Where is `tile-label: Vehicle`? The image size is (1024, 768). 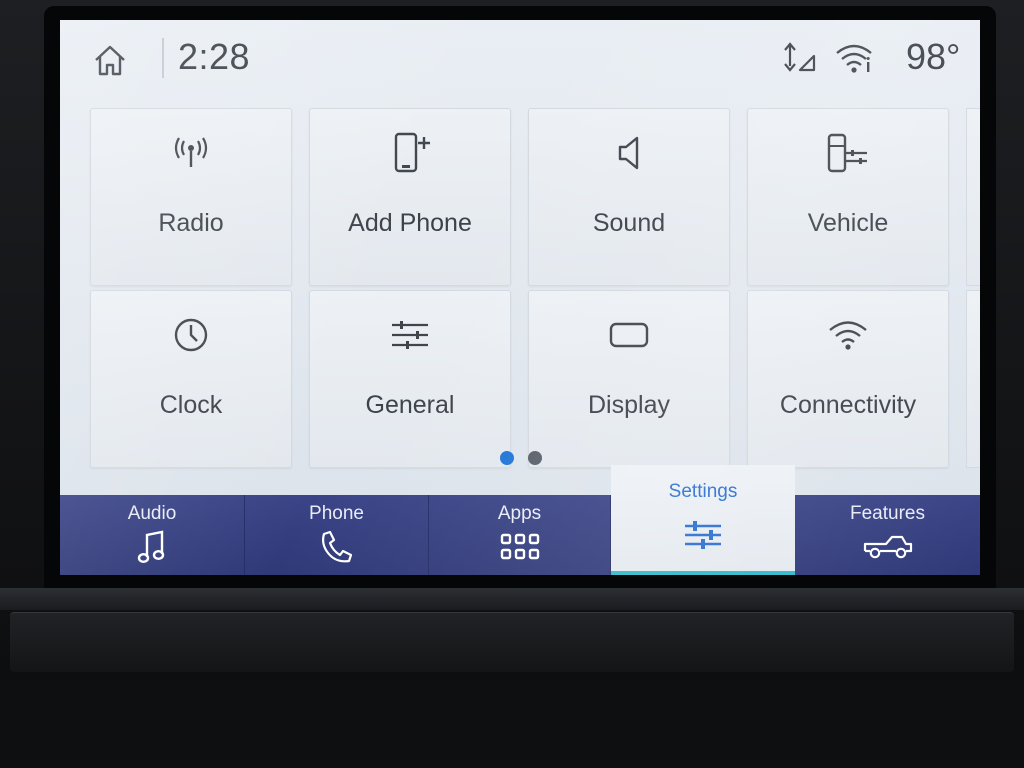 tile-label: Vehicle is located at coordinates (848, 223).